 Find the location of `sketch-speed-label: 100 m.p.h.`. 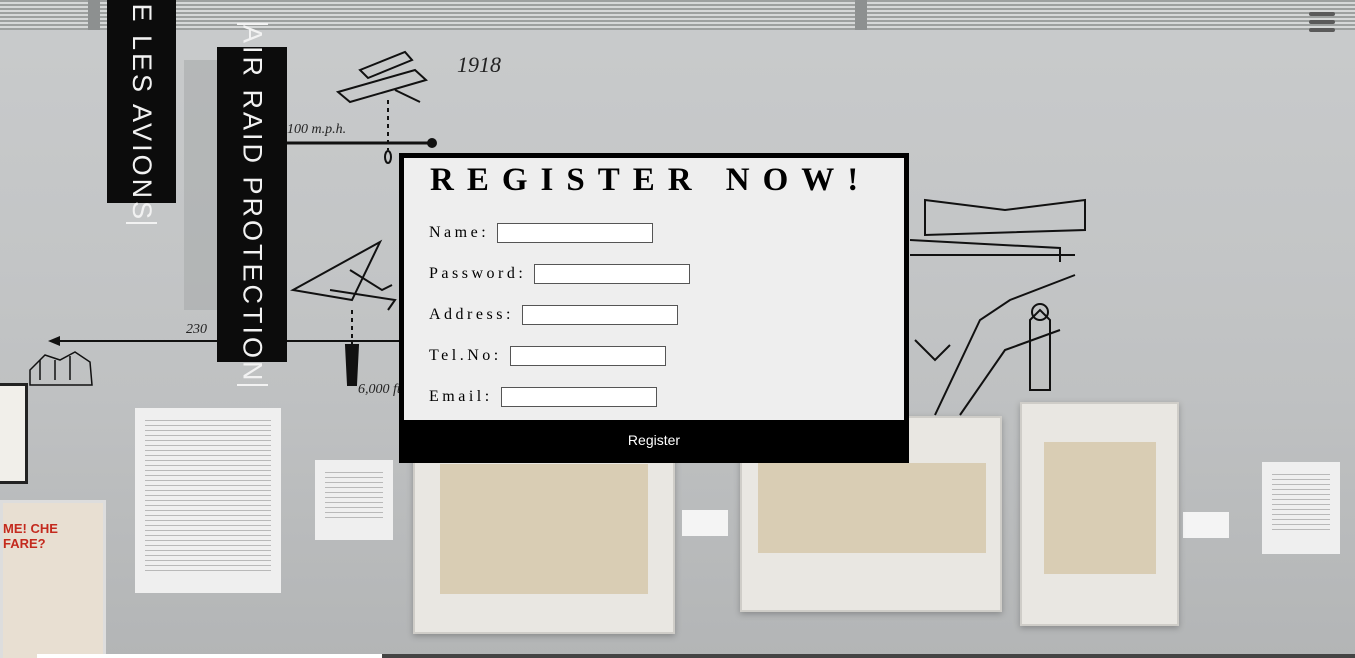

sketch-speed-label: 100 m.p.h. is located at coordinates (317, 129).